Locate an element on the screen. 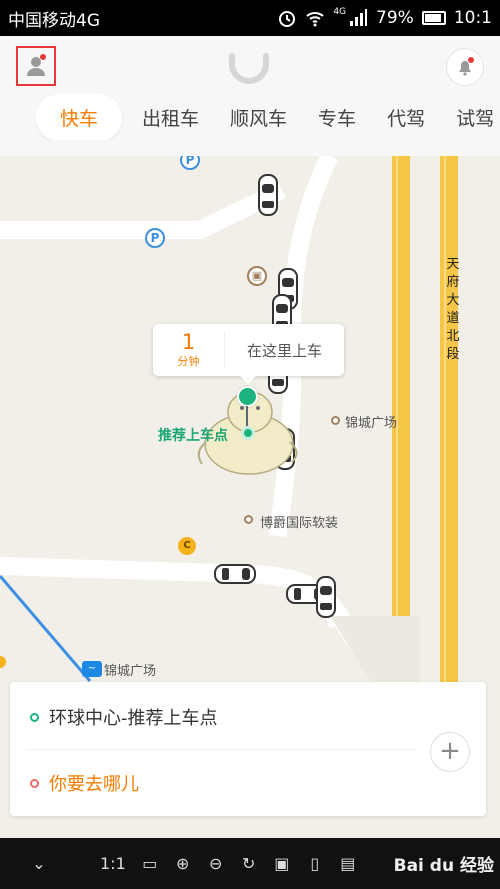 This screenshot has height=889, width=500. metro-station-label: 锦城广场 is located at coordinates (130, 669).